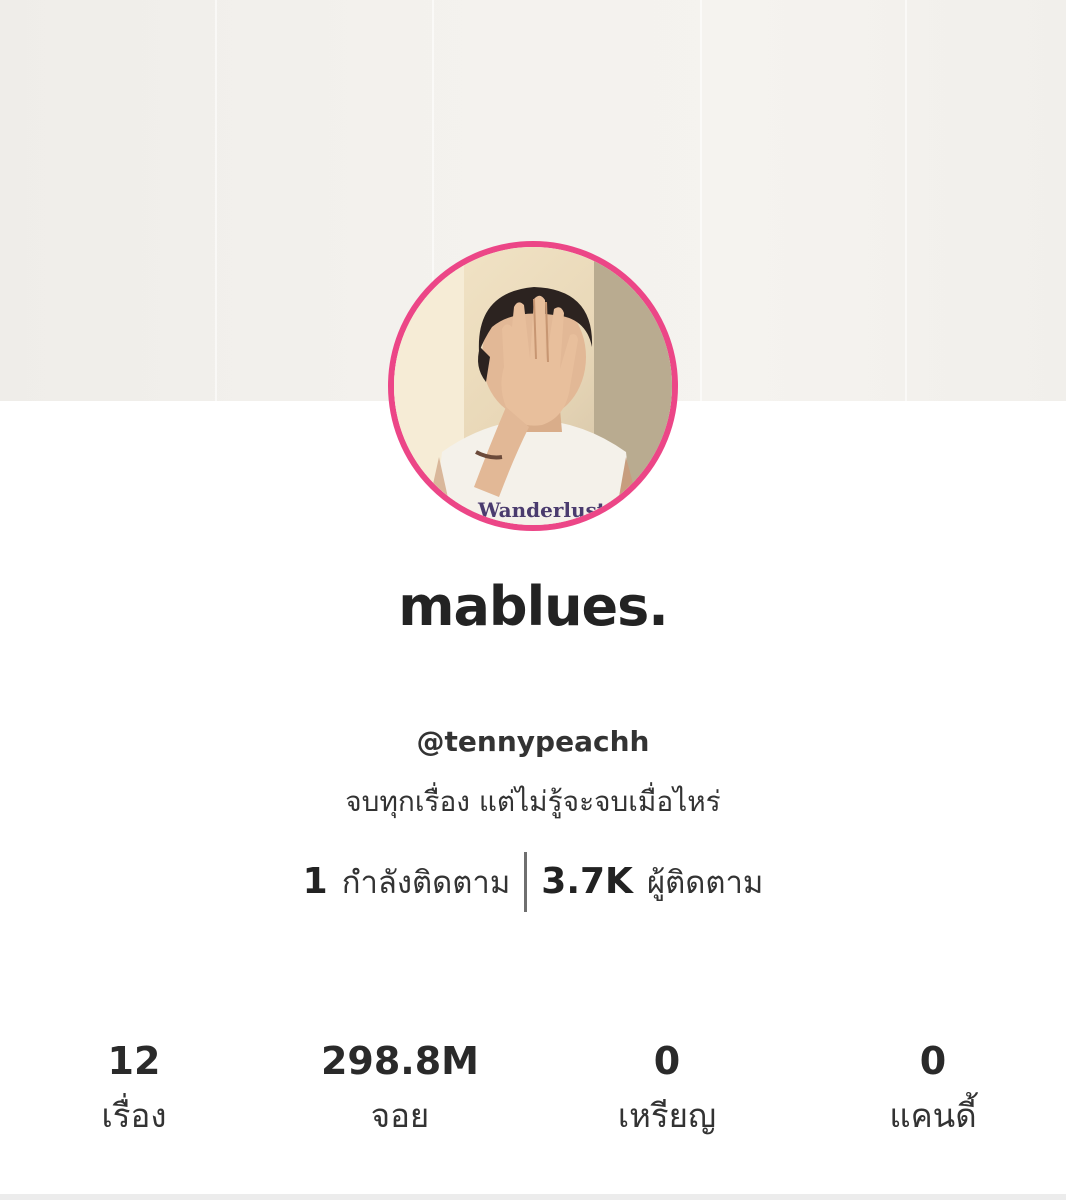  I want to click on profile-stats: 12 เรื่อง 298.8M จอย 0 เหรียญ 0 แคนดี้, so click(533, 1096).